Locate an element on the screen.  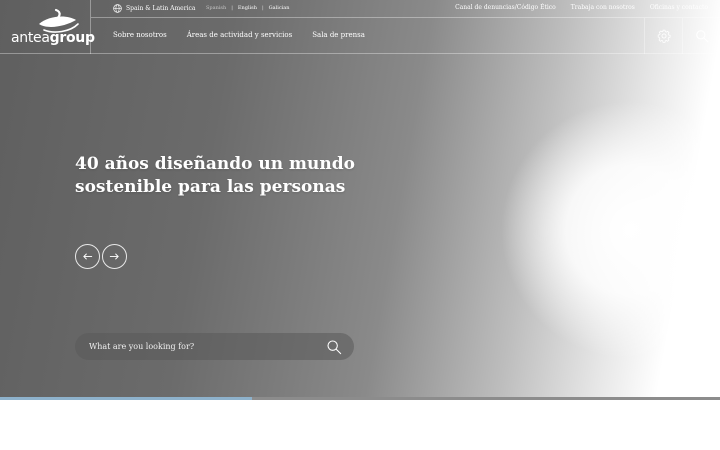
logo-wordmark: anteagroup is located at coordinates (53, 38).